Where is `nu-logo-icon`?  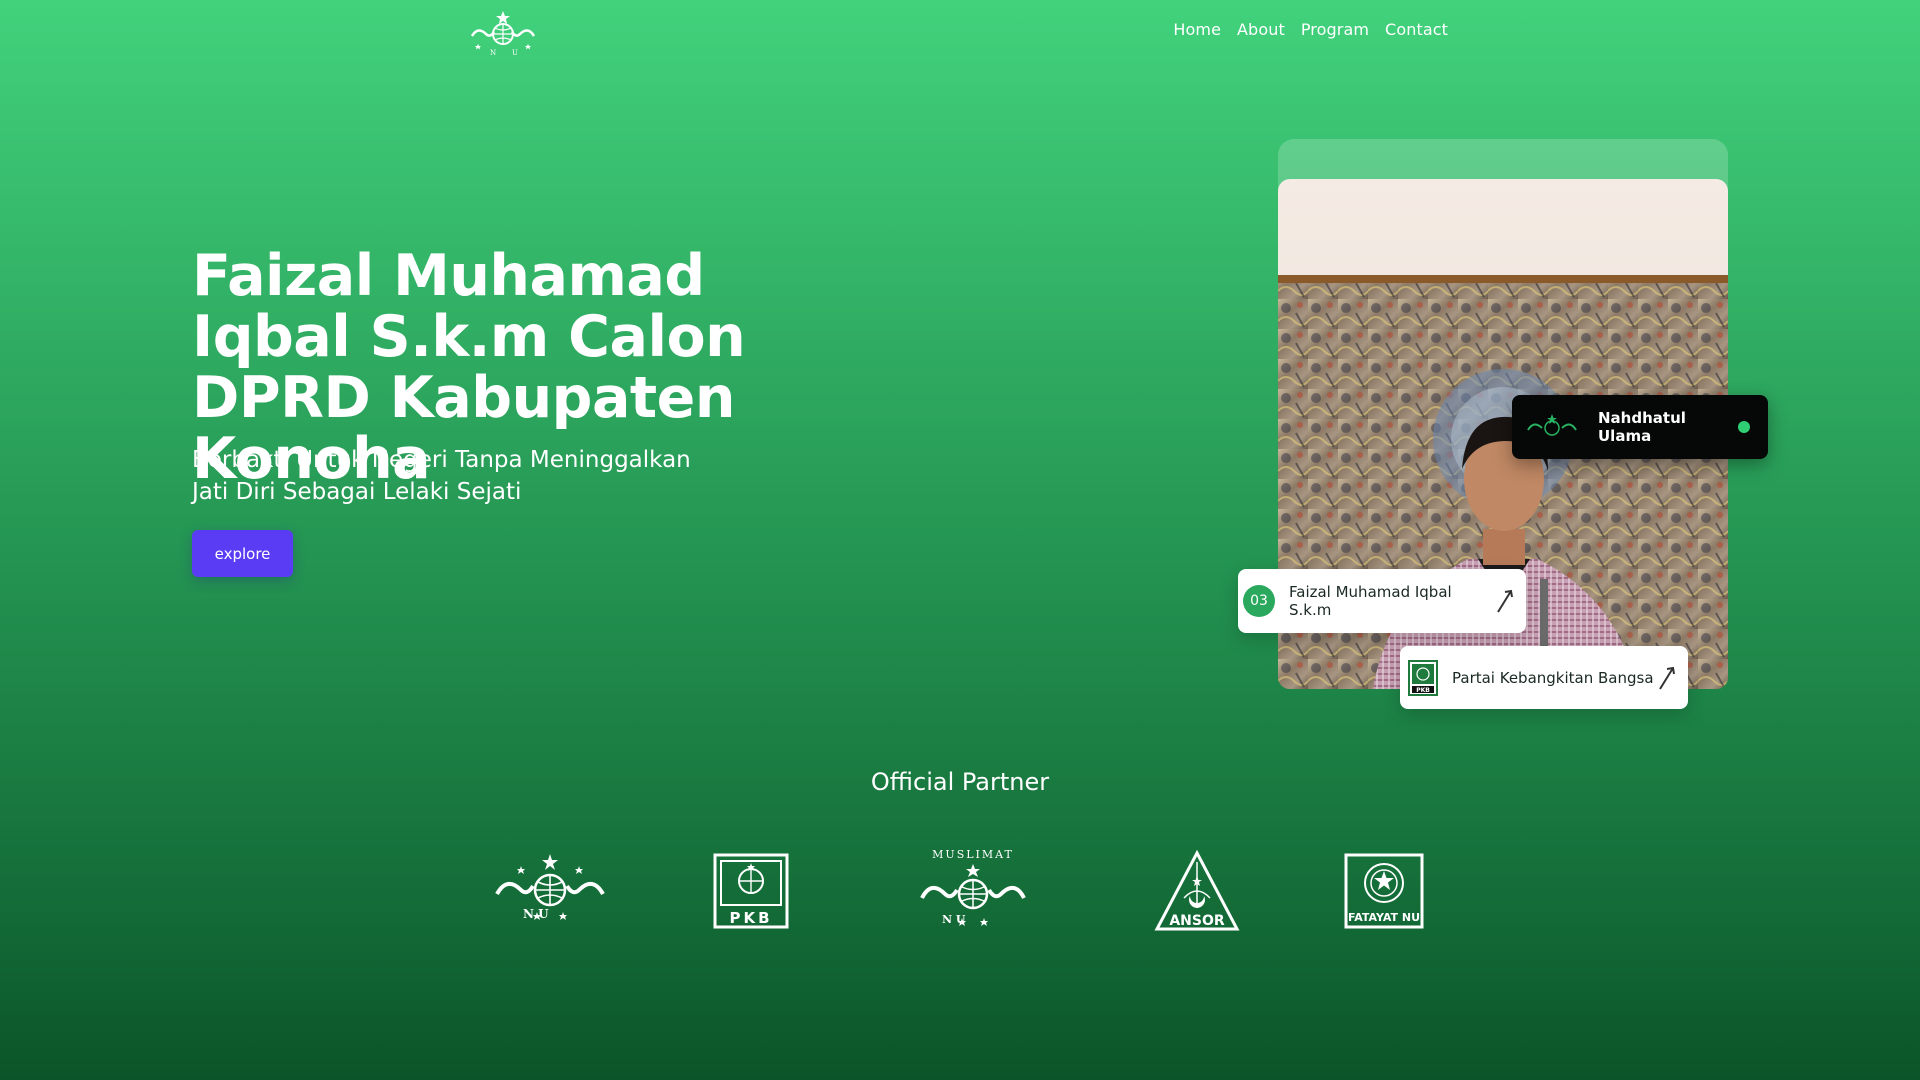
nu-logo-icon is located at coordinates (1552, 427).